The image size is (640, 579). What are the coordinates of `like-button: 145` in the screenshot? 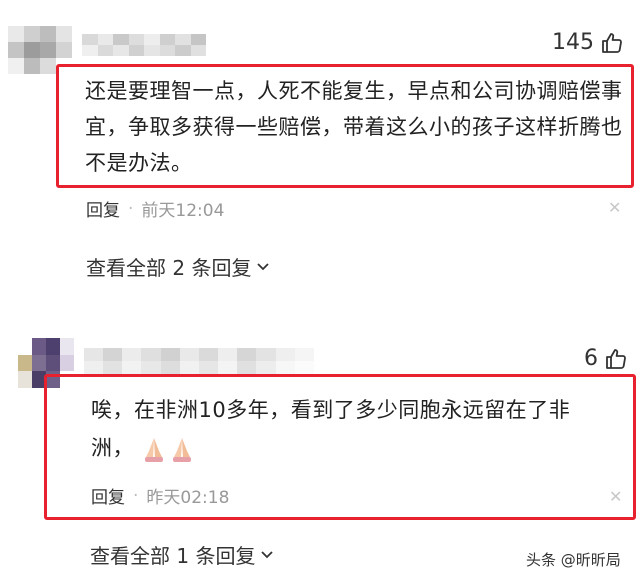 It's located at (588, 42).